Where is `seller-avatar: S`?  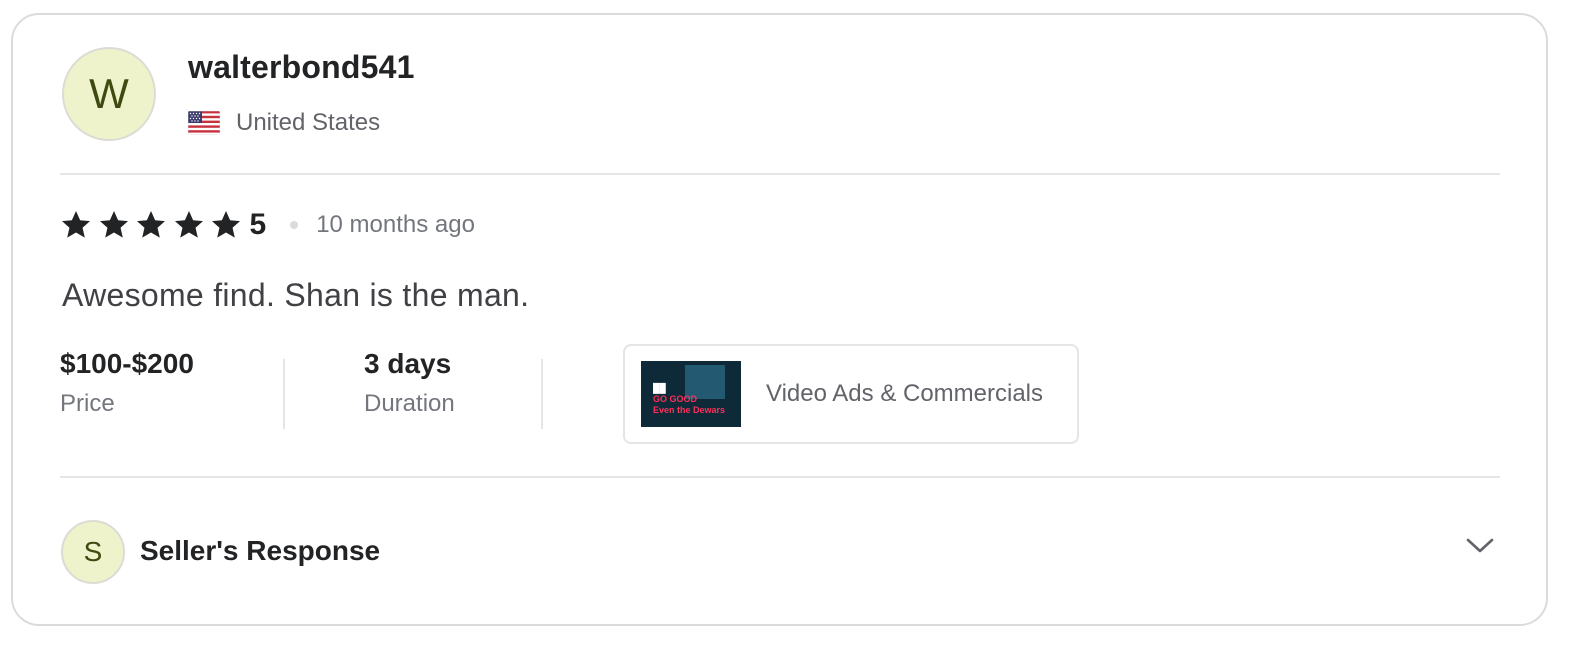 seller-avatar: S is located at coordinates (93, 552).